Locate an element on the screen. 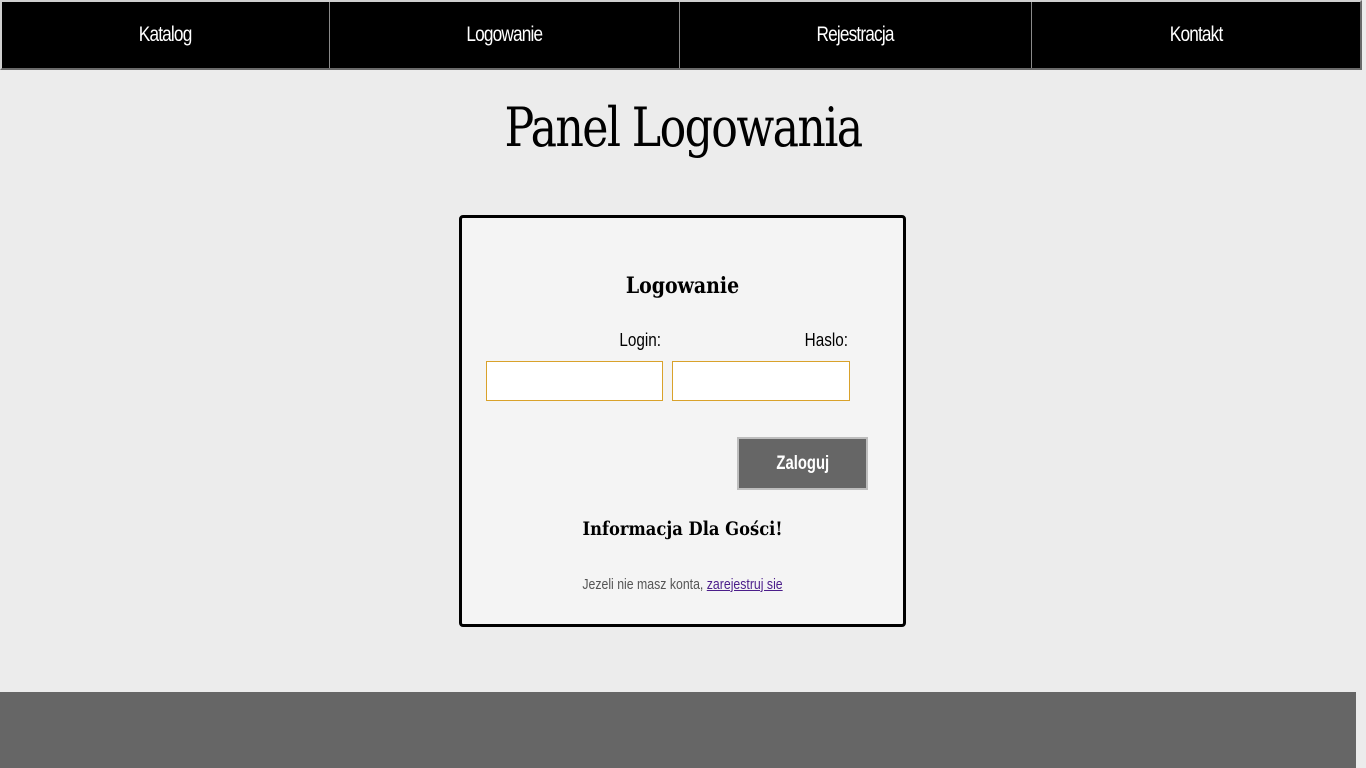  password-label: Haslo: is located at coordinates (826, 340).